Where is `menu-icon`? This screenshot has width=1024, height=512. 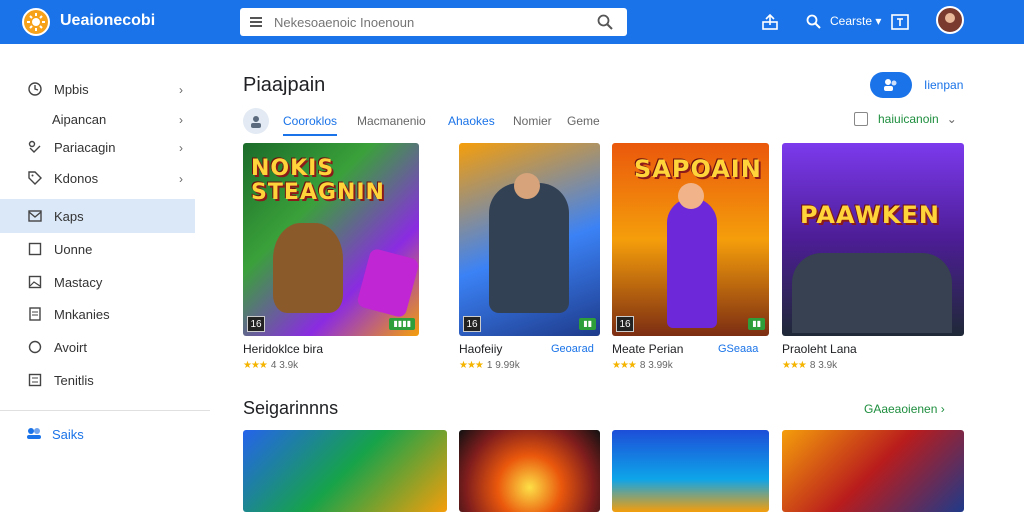
menu-icon is located at coordinates (256, 22).